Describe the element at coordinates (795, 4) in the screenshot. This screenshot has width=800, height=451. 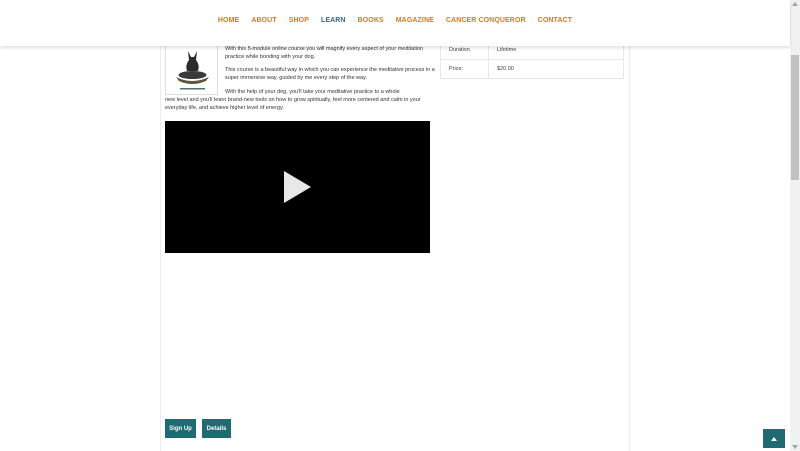
I see `scroll-up-icon` at that location.